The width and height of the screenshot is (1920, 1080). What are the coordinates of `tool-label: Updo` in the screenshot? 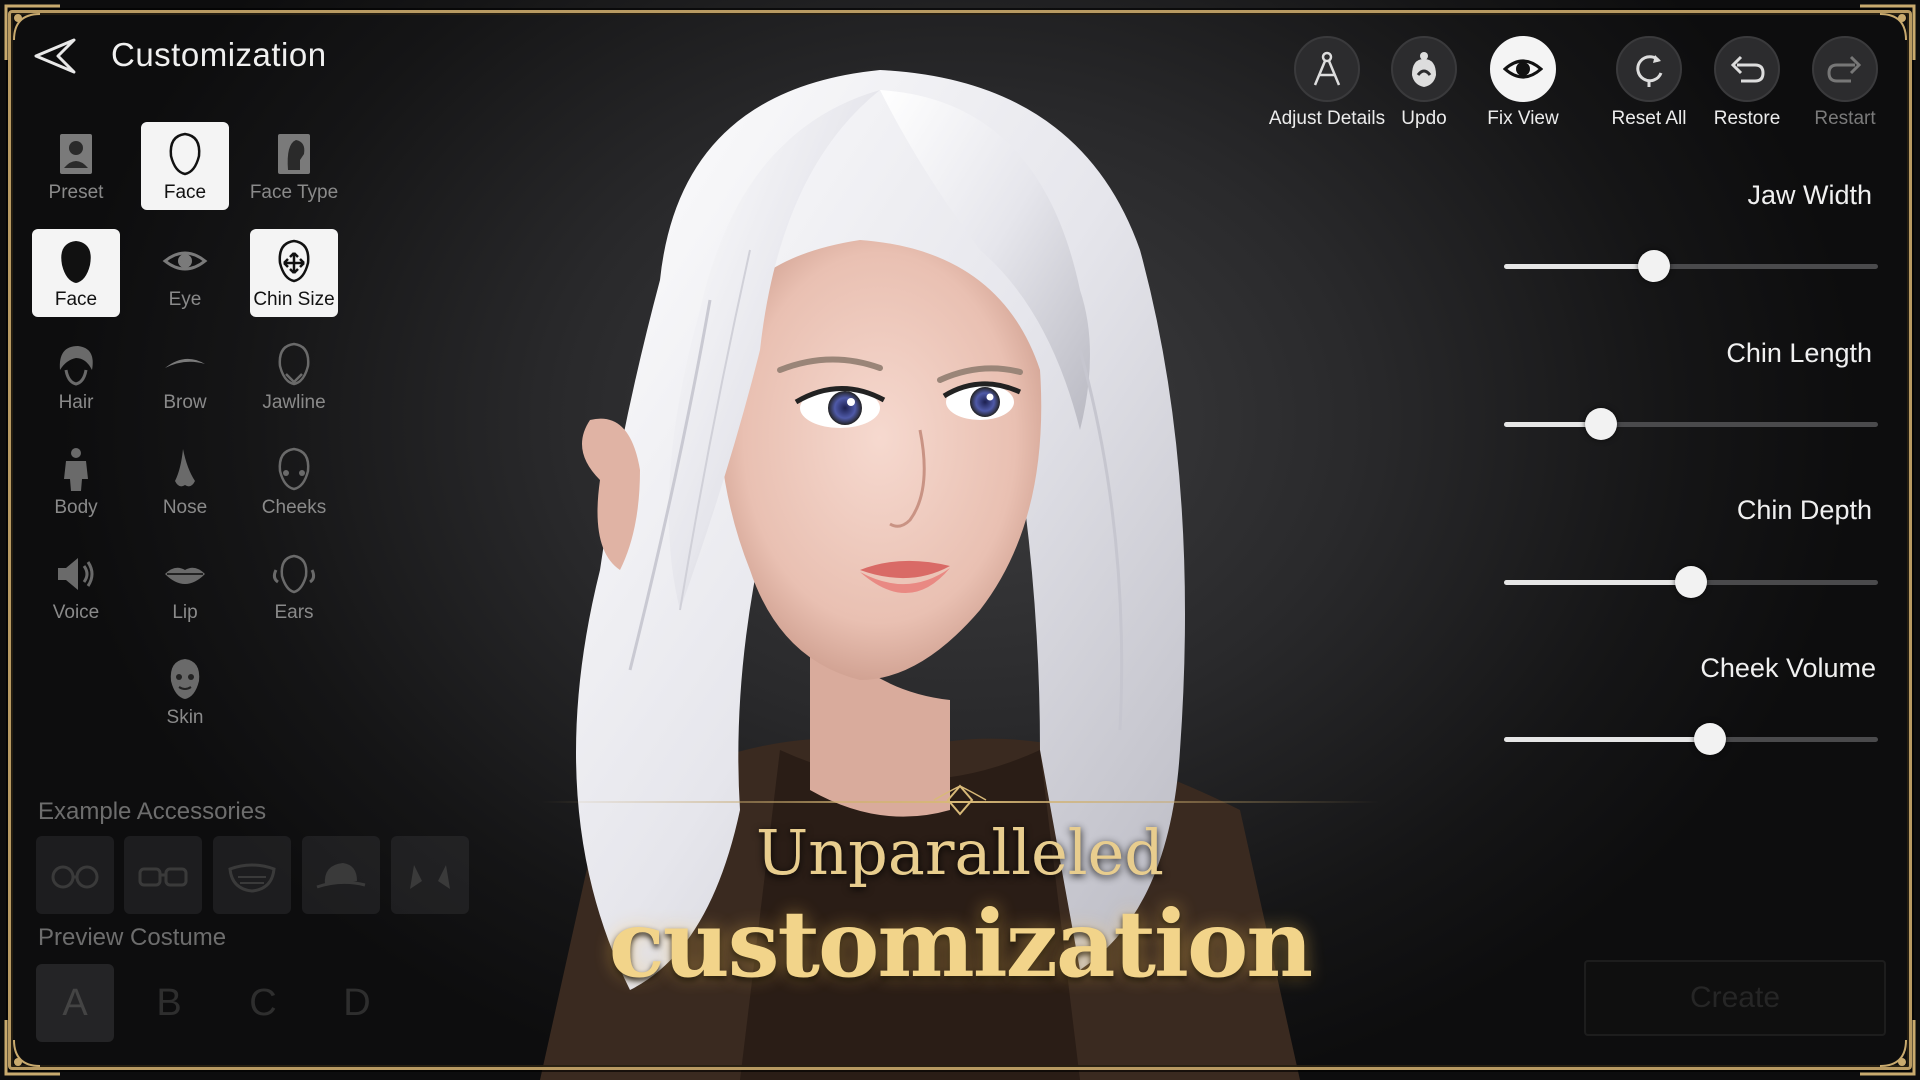 It's located at (1424, 118).